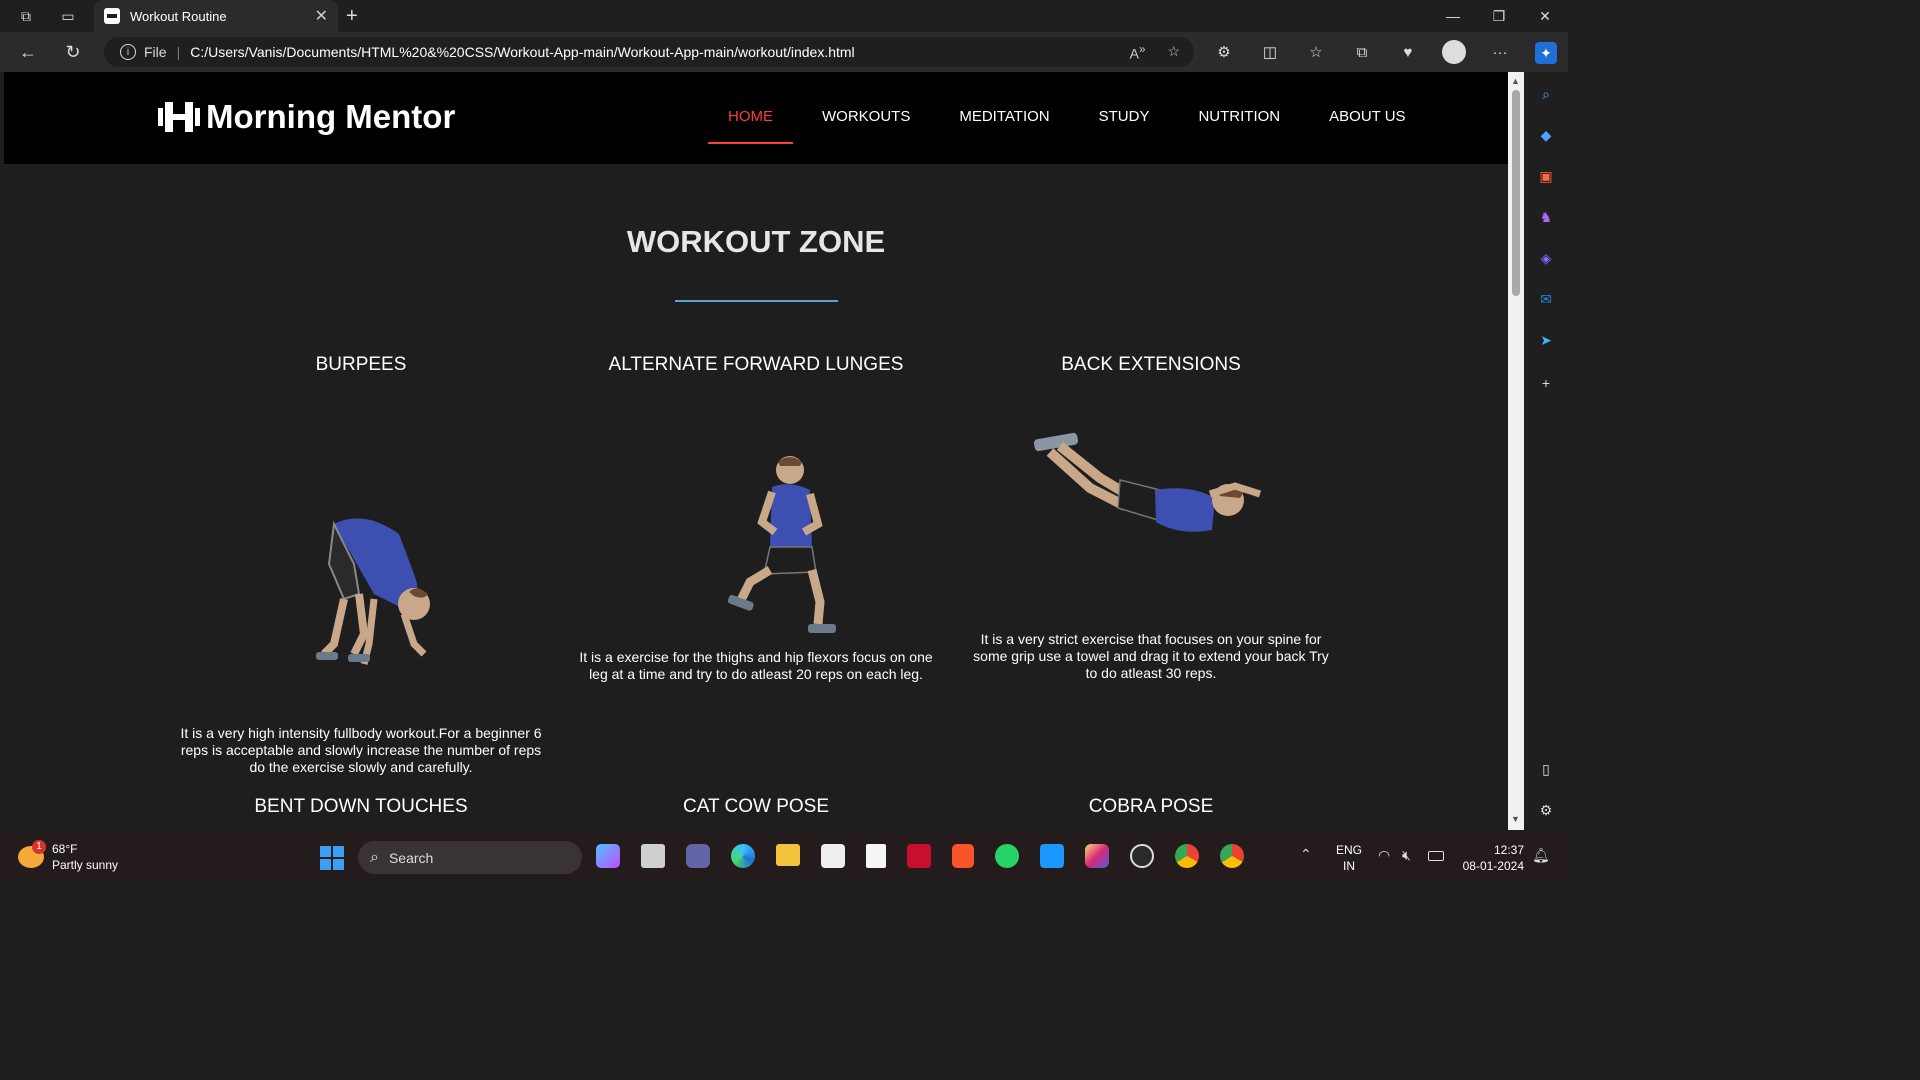  What do you see at coordinates (1546, 299) in the screenshot?
I see `outlook-icon: ✉` at bounding box center [1546, 299].